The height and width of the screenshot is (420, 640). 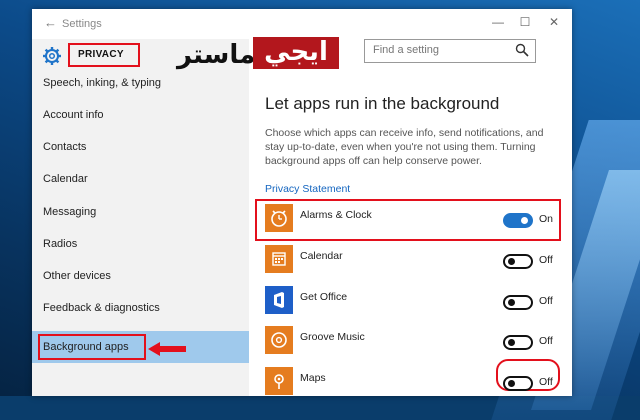 I want to click on back-arrow-icon: ←, so click(x=50, y=22).